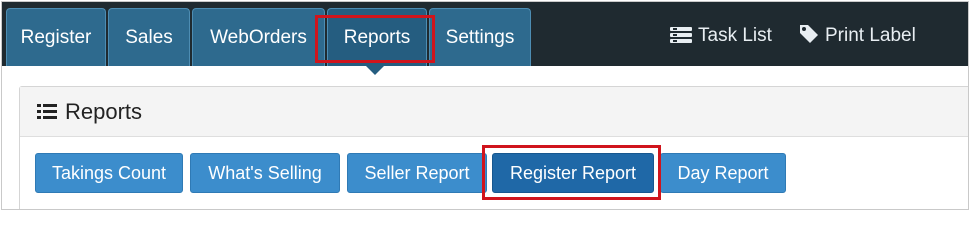 The height and width of the screenshot is (240, 970). I want to click on task-list-link: Task List, so click(721, 36).